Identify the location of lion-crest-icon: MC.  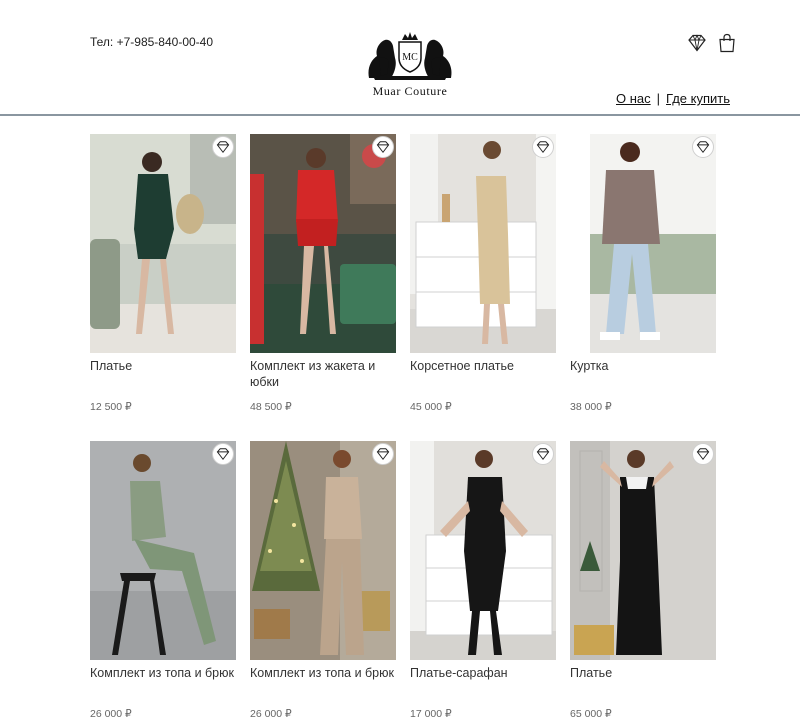
(410, 56).